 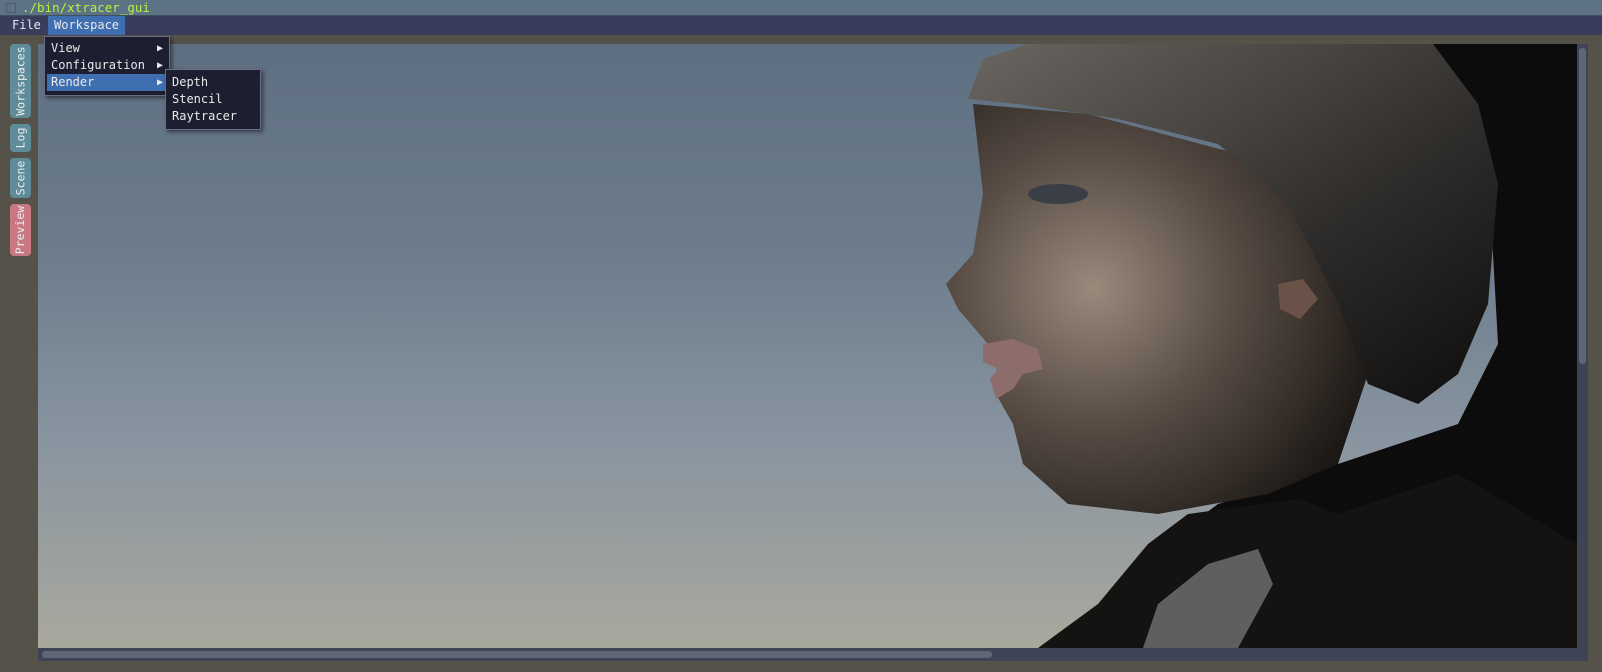 I want to click on tab-preview-label: Preview, so click(x=20, y=230).